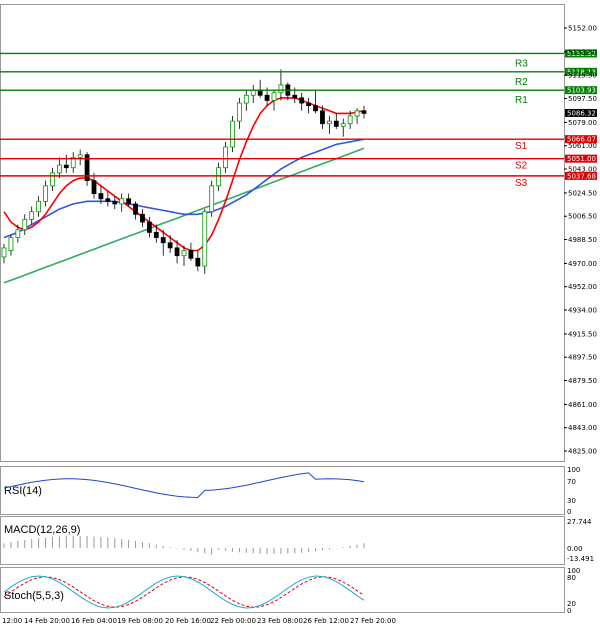 The width and height of the screenshot is (600, 629). Describe the element at coordinates (94, 621) in the screenshot. I see `time-tick-2: 16 Feb 04:00` at that location.